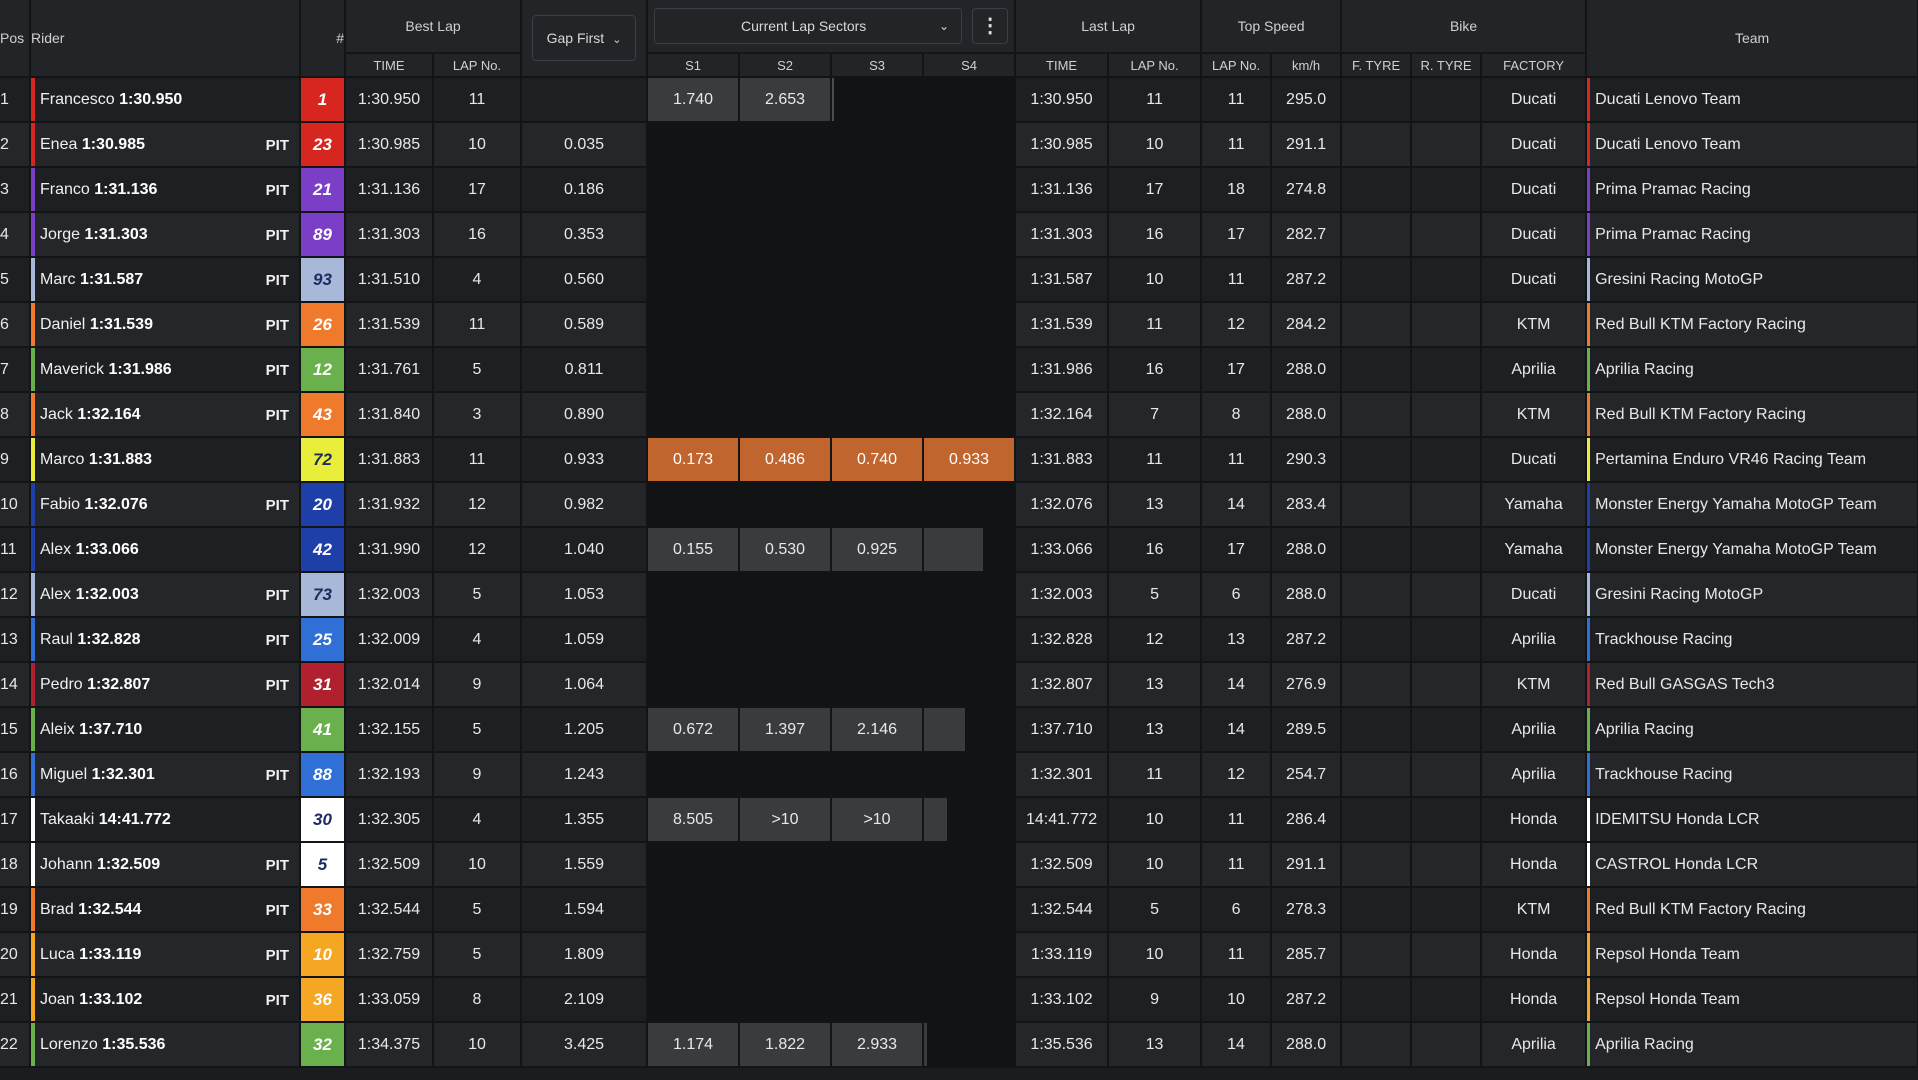 The height and width of the screenshot is (1080, 1918). What do you see at coordinates (277, 1000) in the screenshot?
I see `pit-badge: PIT` at bounding box center [277, 1000].